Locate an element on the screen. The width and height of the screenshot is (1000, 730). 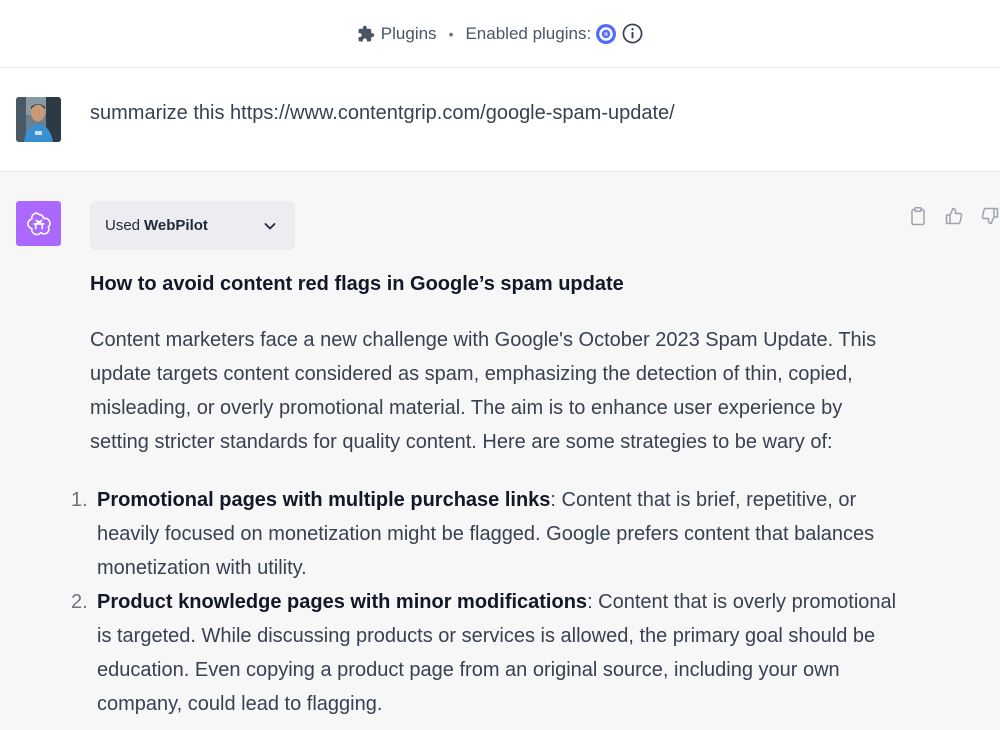
plugins-label: Plugins is located at coordinates (408, 33).